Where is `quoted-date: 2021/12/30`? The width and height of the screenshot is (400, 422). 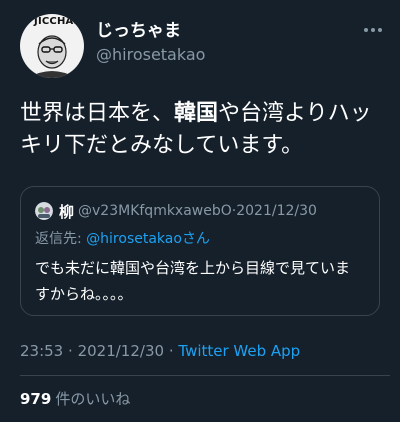 quoted-date: 2021/12/30 is located at coordinates (276, 211).